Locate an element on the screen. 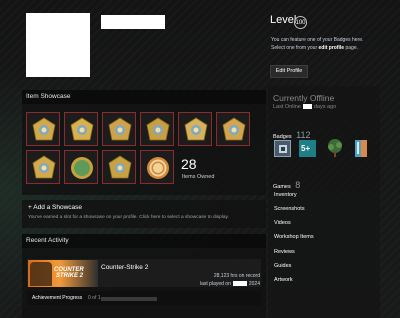 The image size is (400, 318). game-last-played: last played on 2024 is located at coordinates (222, 284).